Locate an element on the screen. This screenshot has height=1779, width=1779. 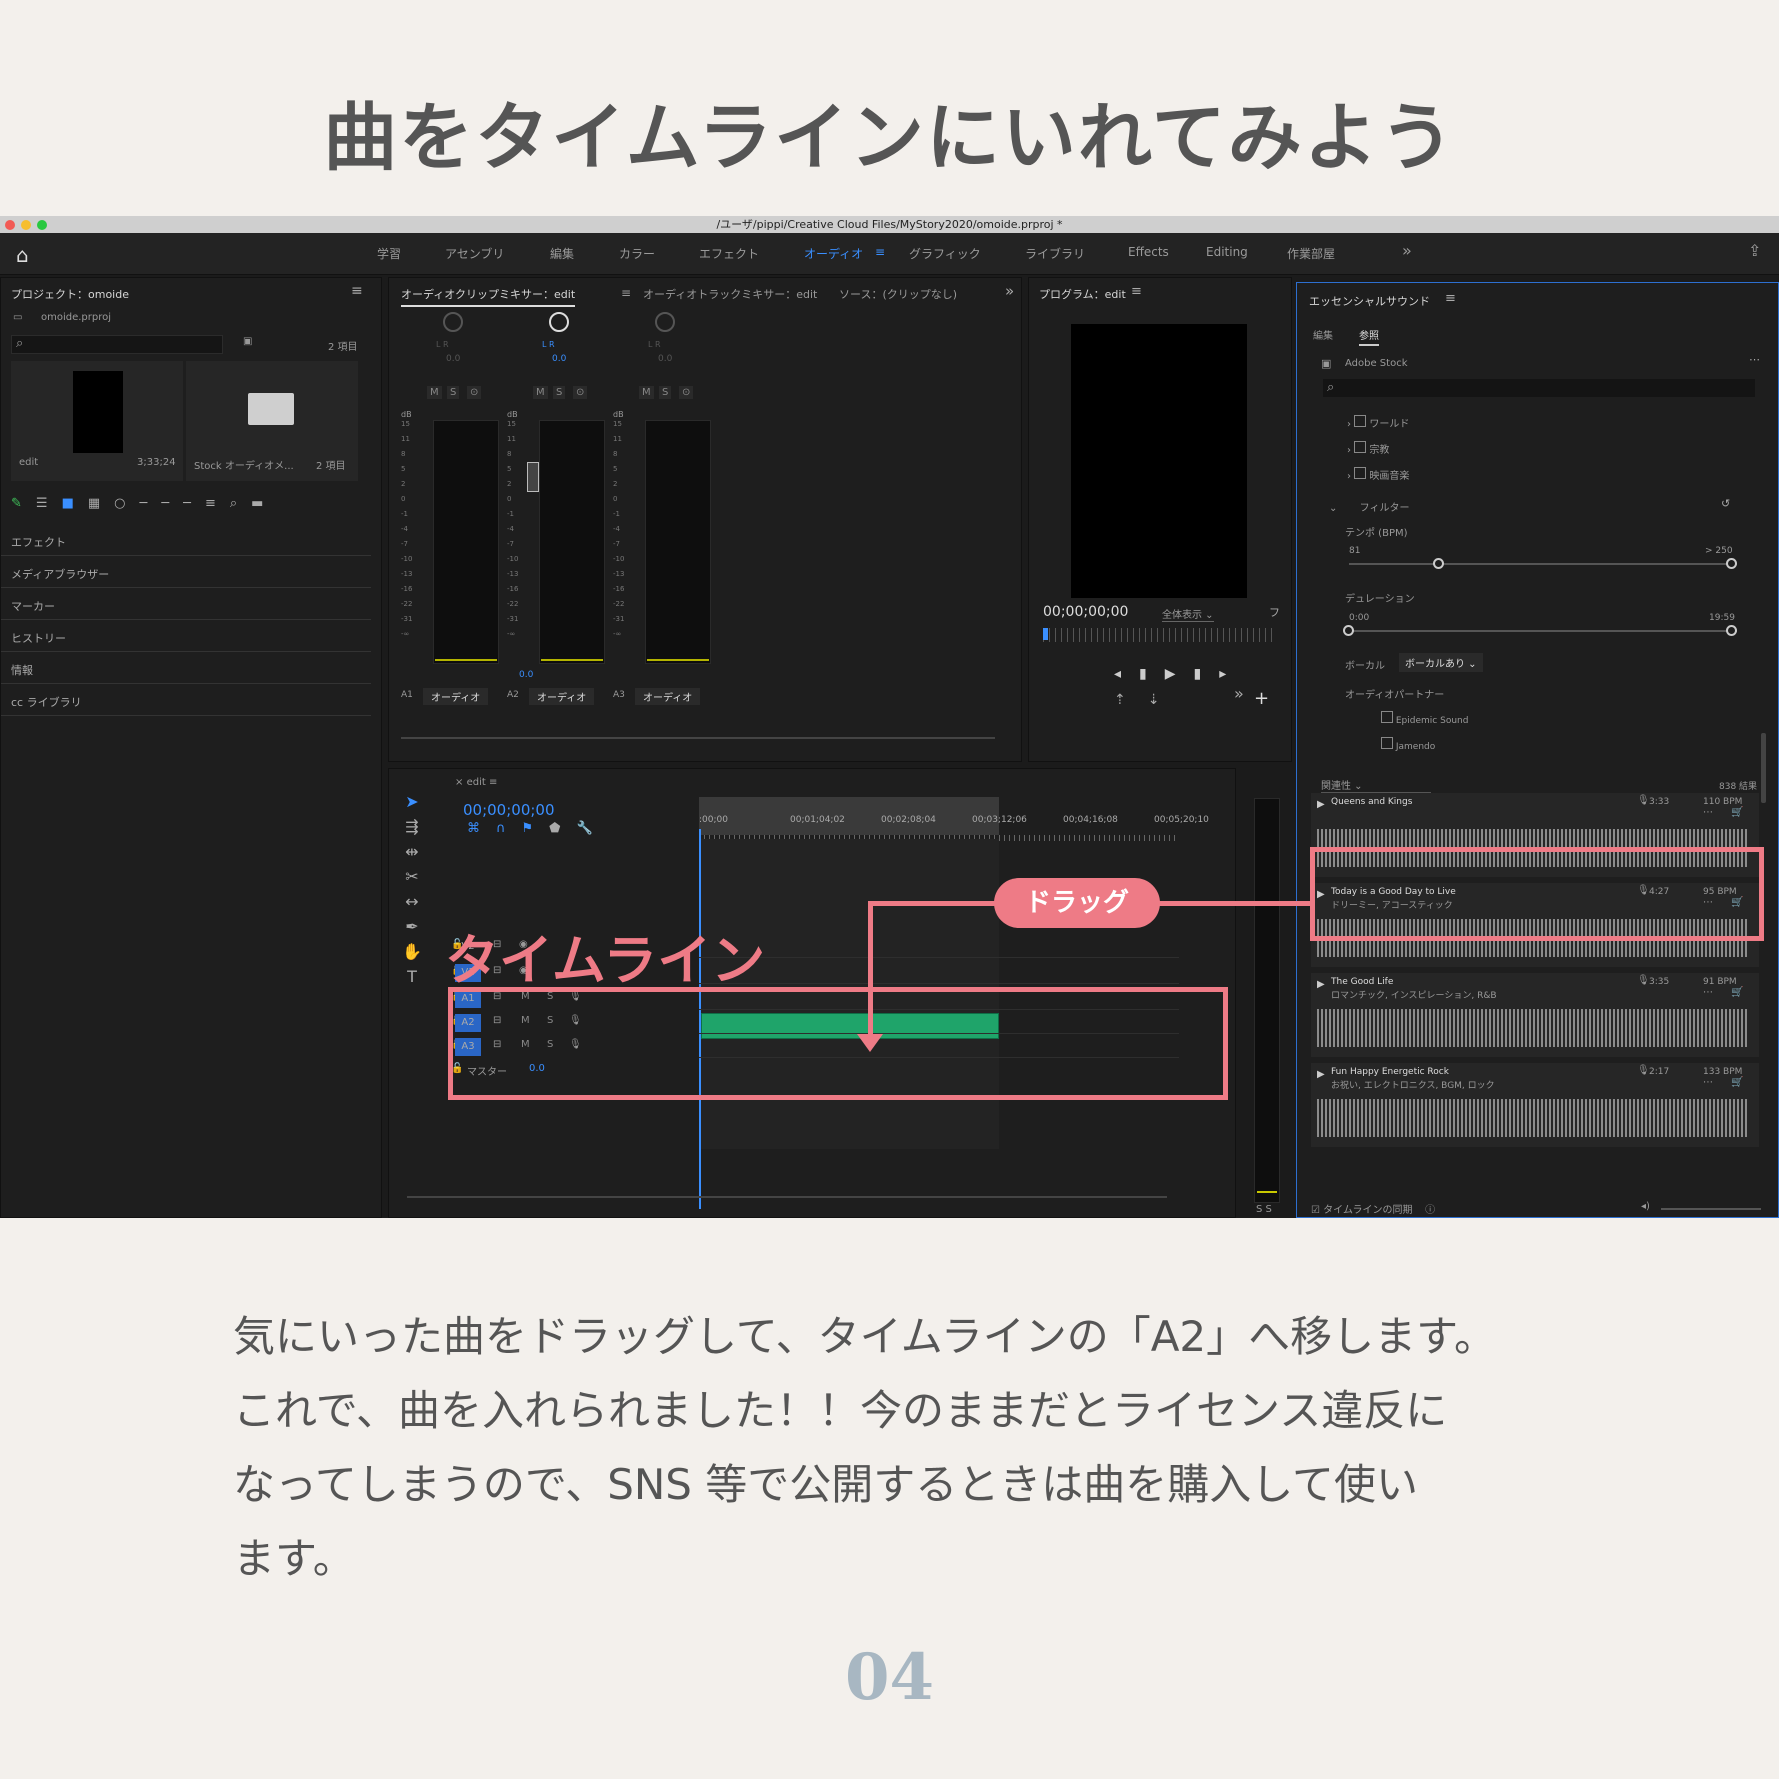
home-icon: ⌂ is located at coordinates (22, 255).